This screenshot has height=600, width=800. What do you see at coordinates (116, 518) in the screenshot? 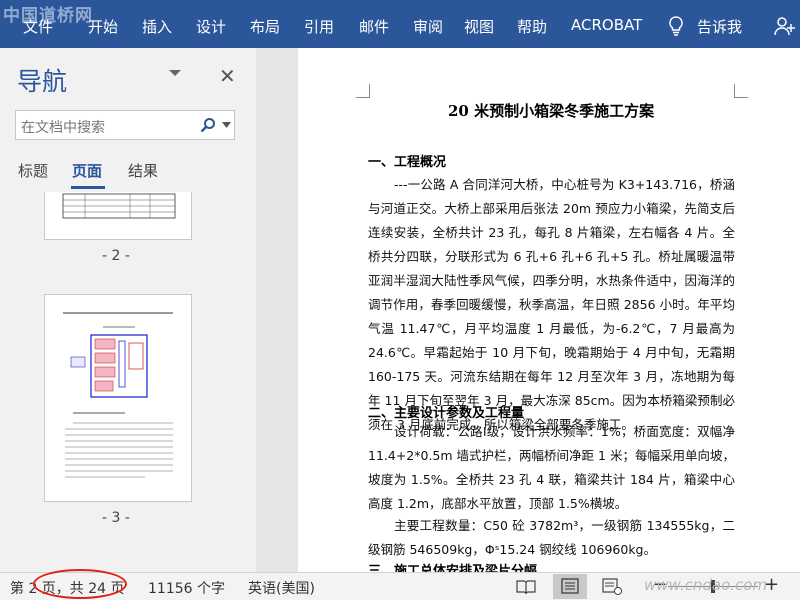
I see `page-3-label: - 3 -` at bounding box center [116, 518].